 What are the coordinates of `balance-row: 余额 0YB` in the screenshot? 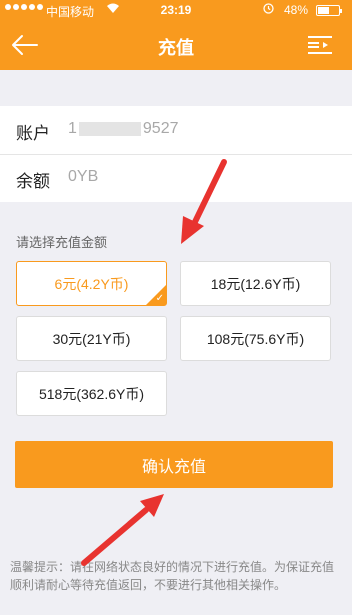 It's located at (176, 178).